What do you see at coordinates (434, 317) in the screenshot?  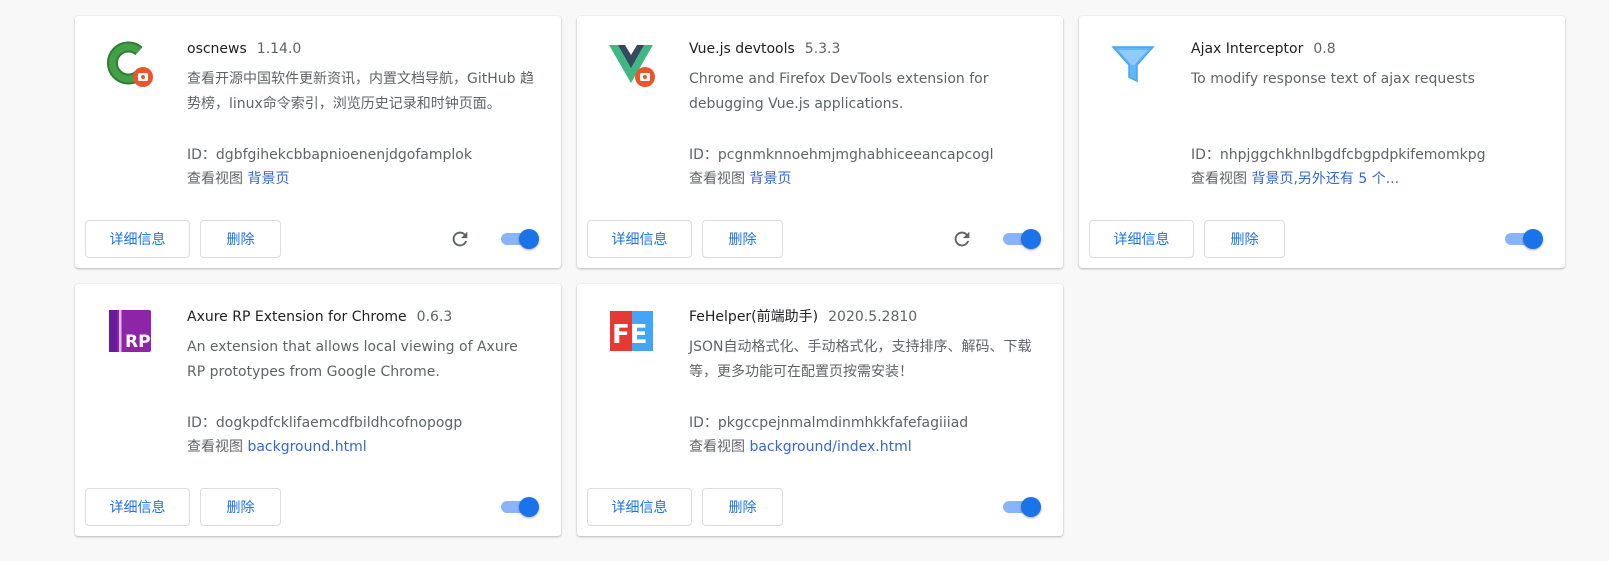 I see `extension-version: 0.6.3` at bounding box center [434, 317].